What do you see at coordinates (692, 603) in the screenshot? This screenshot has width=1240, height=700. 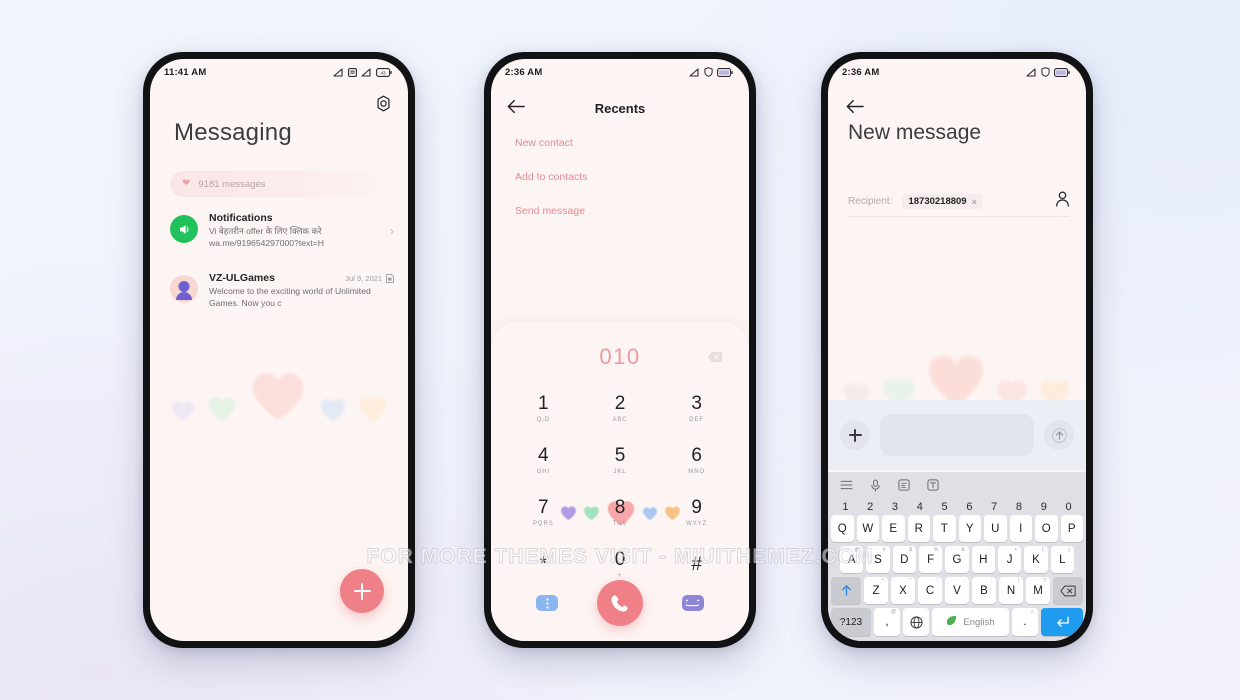 I see `voicemail-icon` at bounding box center [692, 603].